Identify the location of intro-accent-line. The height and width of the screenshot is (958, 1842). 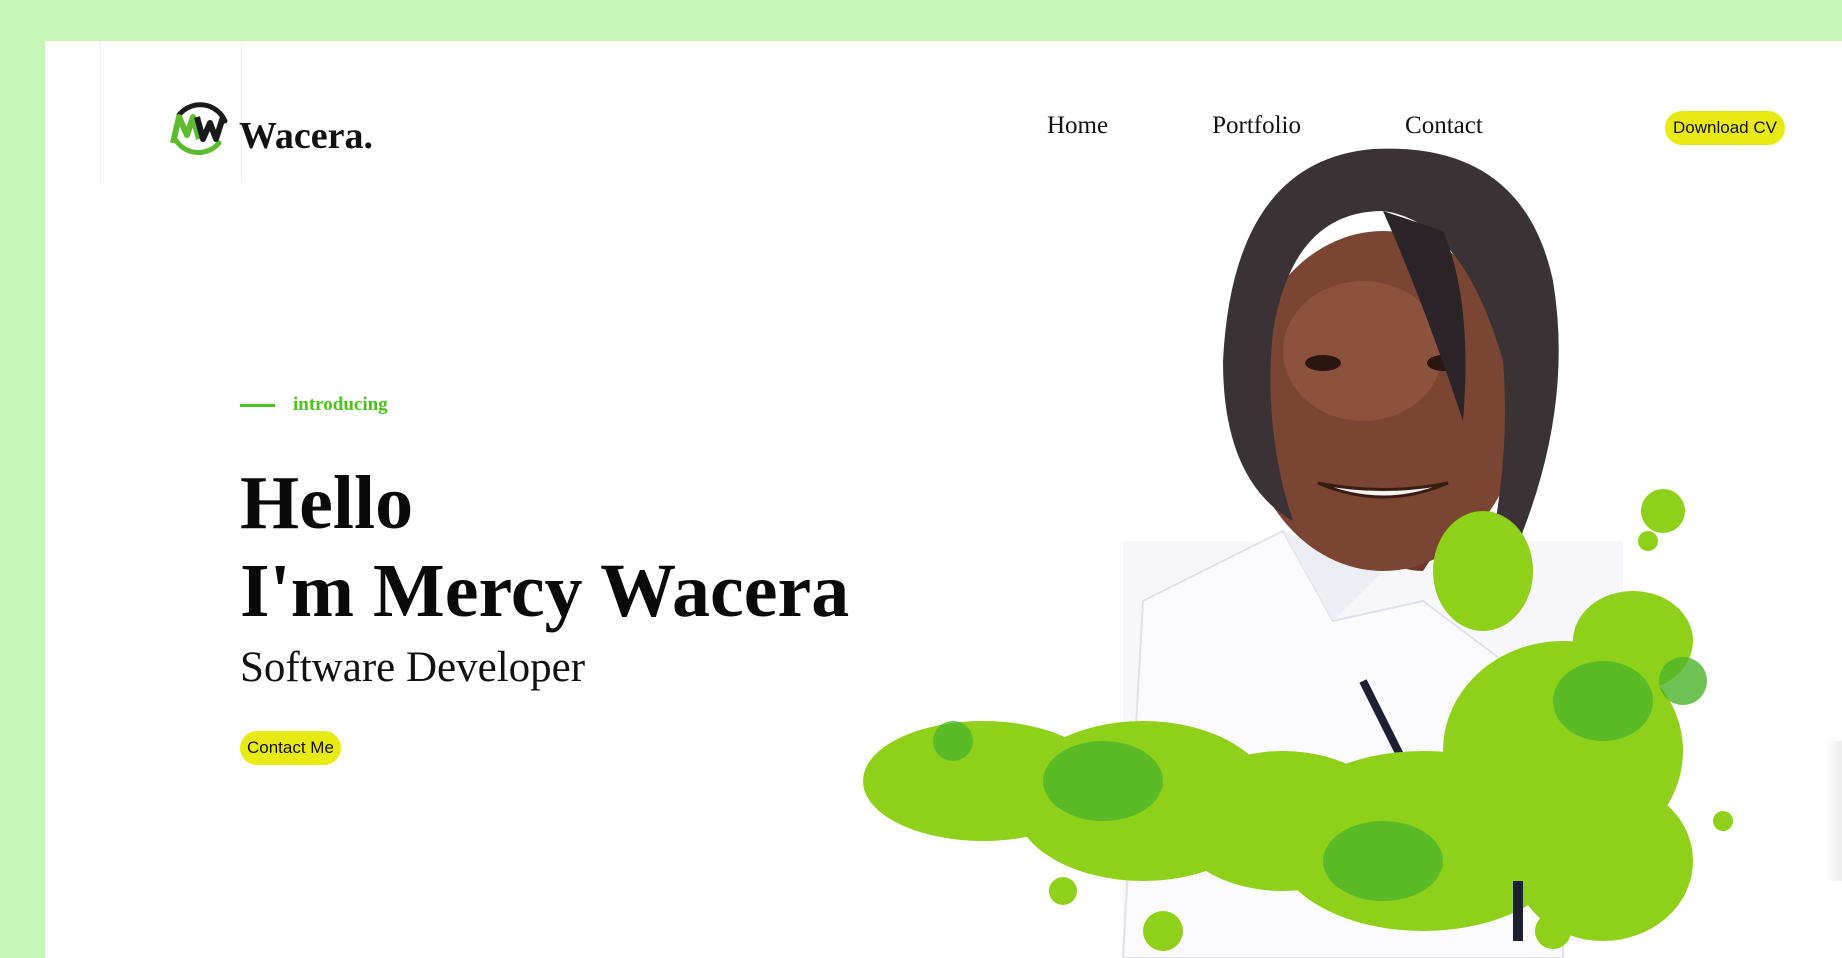
(257, 405).